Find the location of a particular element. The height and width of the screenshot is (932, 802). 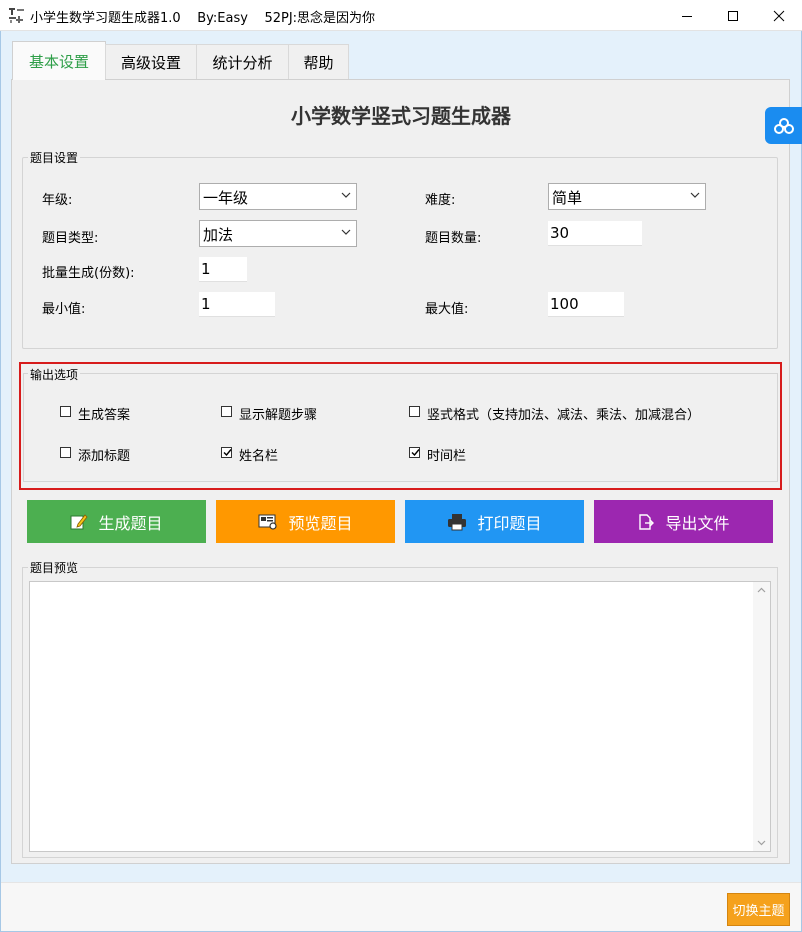

preview-button: 预览题目 is located at coordinates (305, 521).